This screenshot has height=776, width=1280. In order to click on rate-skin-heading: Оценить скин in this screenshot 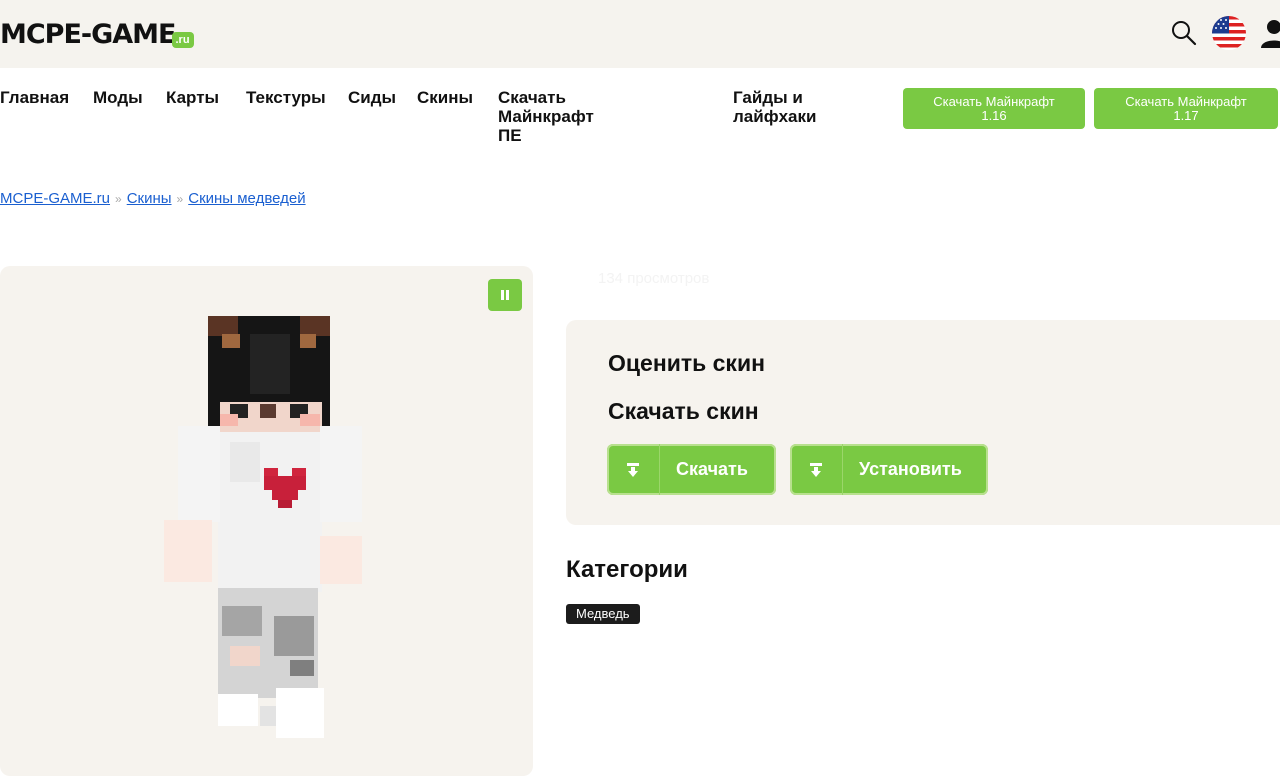, I will do `click(686, 363)`.